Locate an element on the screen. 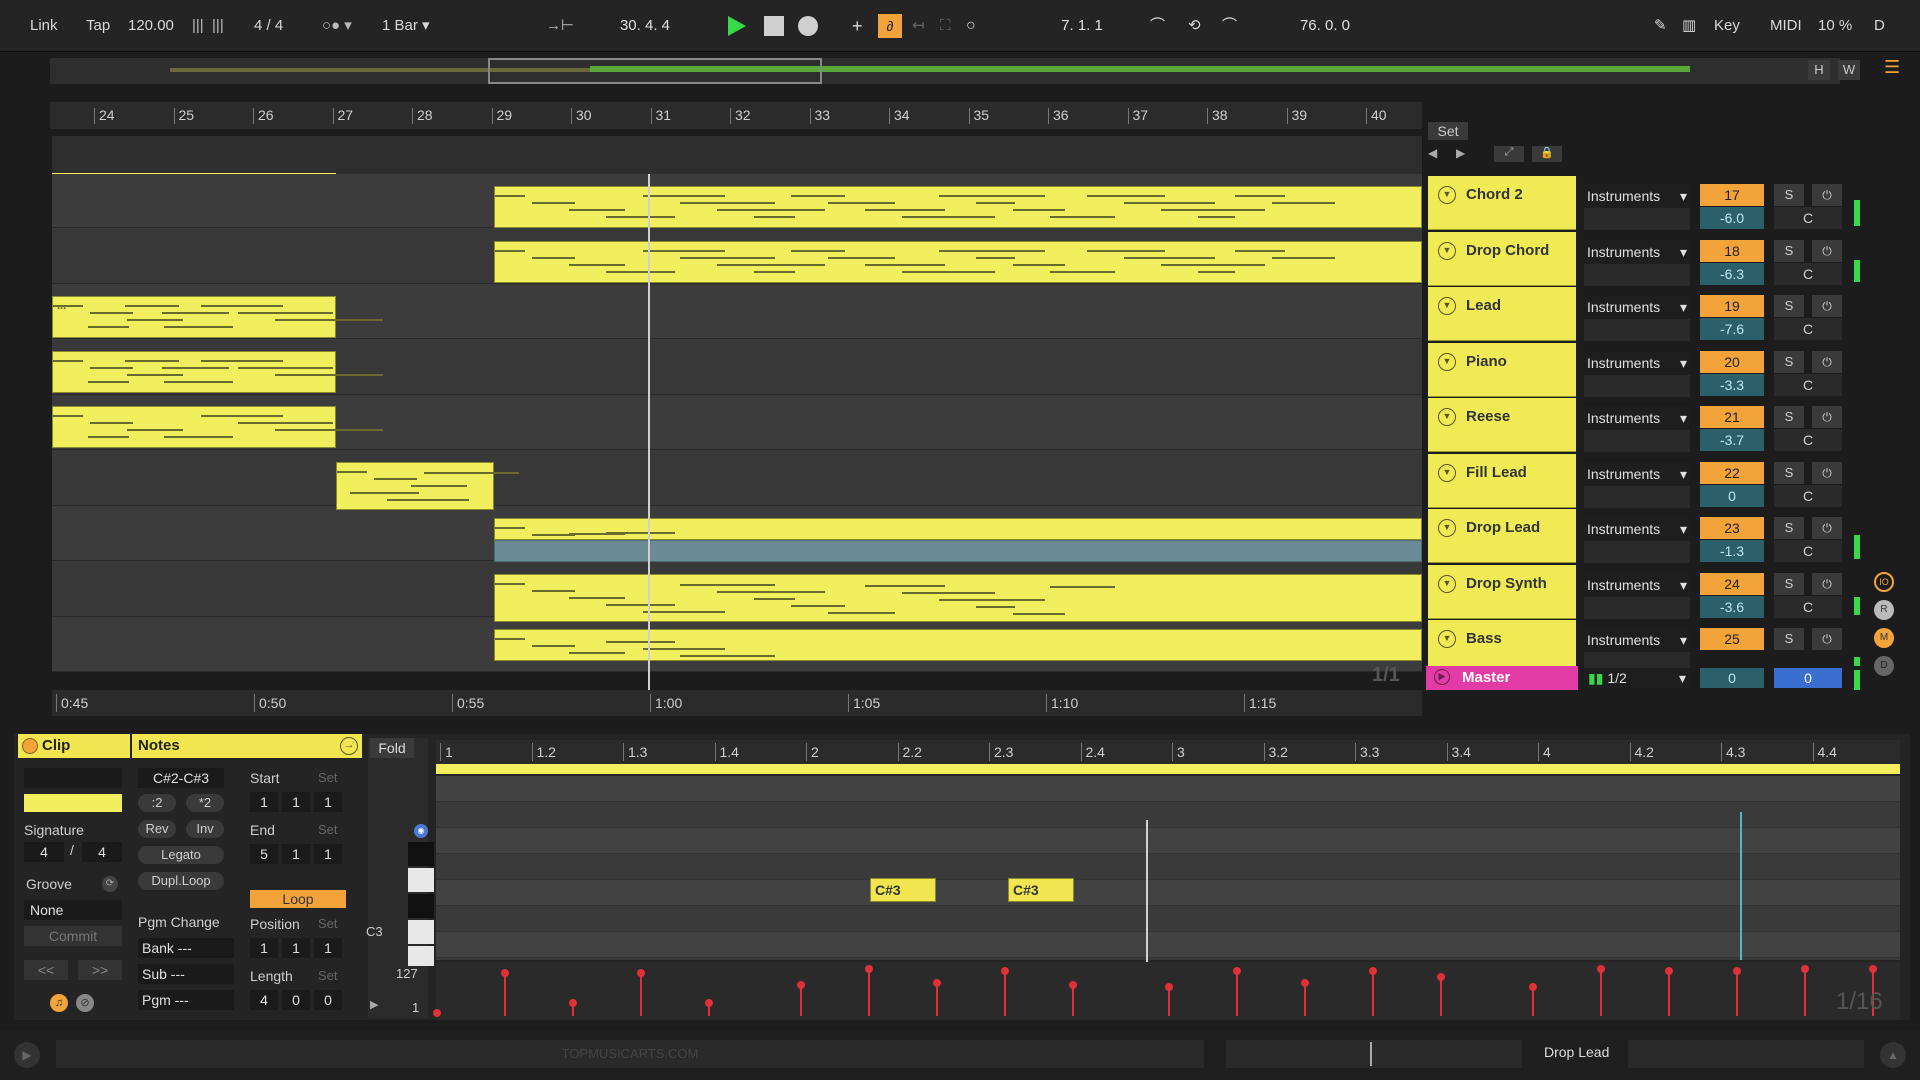 The width and height of the screenshot is (1920, 1080). signature-denominator: 4 is located at coordinates (102, 852).